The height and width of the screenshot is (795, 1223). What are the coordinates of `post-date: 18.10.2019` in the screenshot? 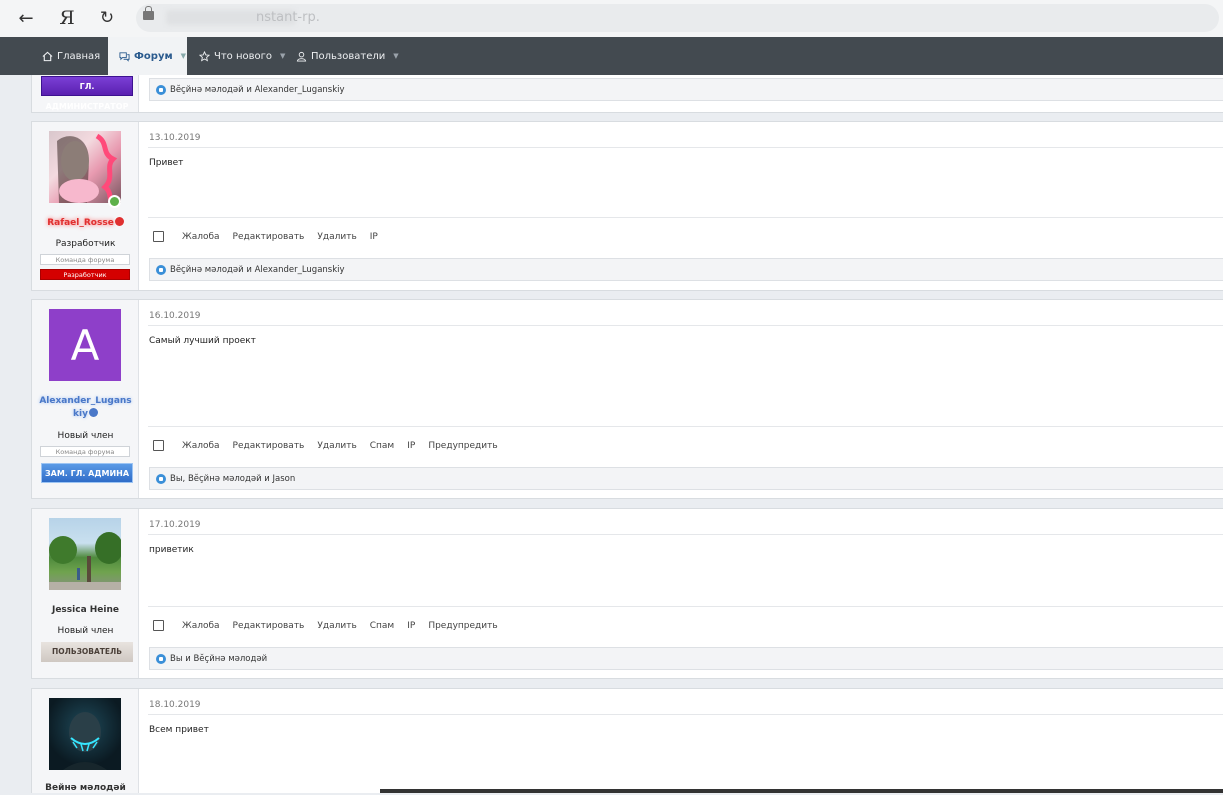 It's located at (175, 705).